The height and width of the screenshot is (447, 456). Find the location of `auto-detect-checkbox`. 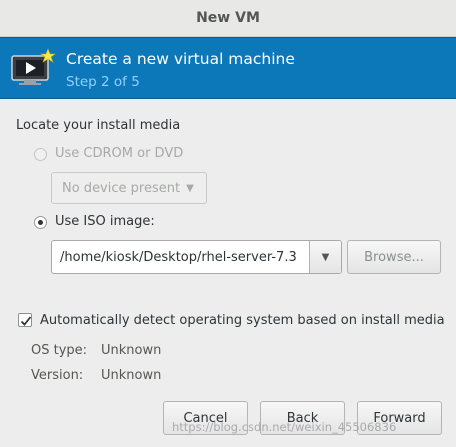

auto-detect-checkbox is located at coordinates (25, 320).